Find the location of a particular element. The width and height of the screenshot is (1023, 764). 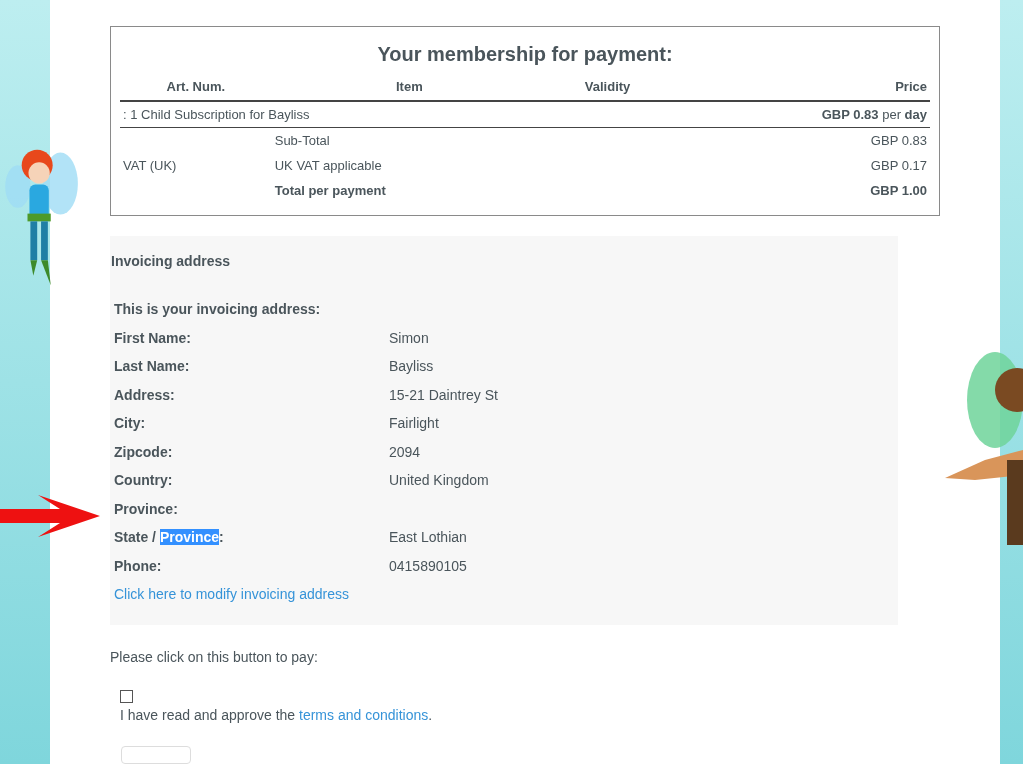

section-heading: Invoicing address is located at coordinates (171, 261).